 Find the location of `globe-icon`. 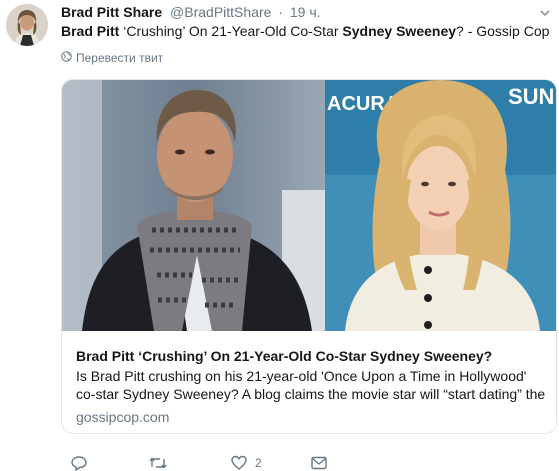

globe-icon is located at coordinates (68, 58).